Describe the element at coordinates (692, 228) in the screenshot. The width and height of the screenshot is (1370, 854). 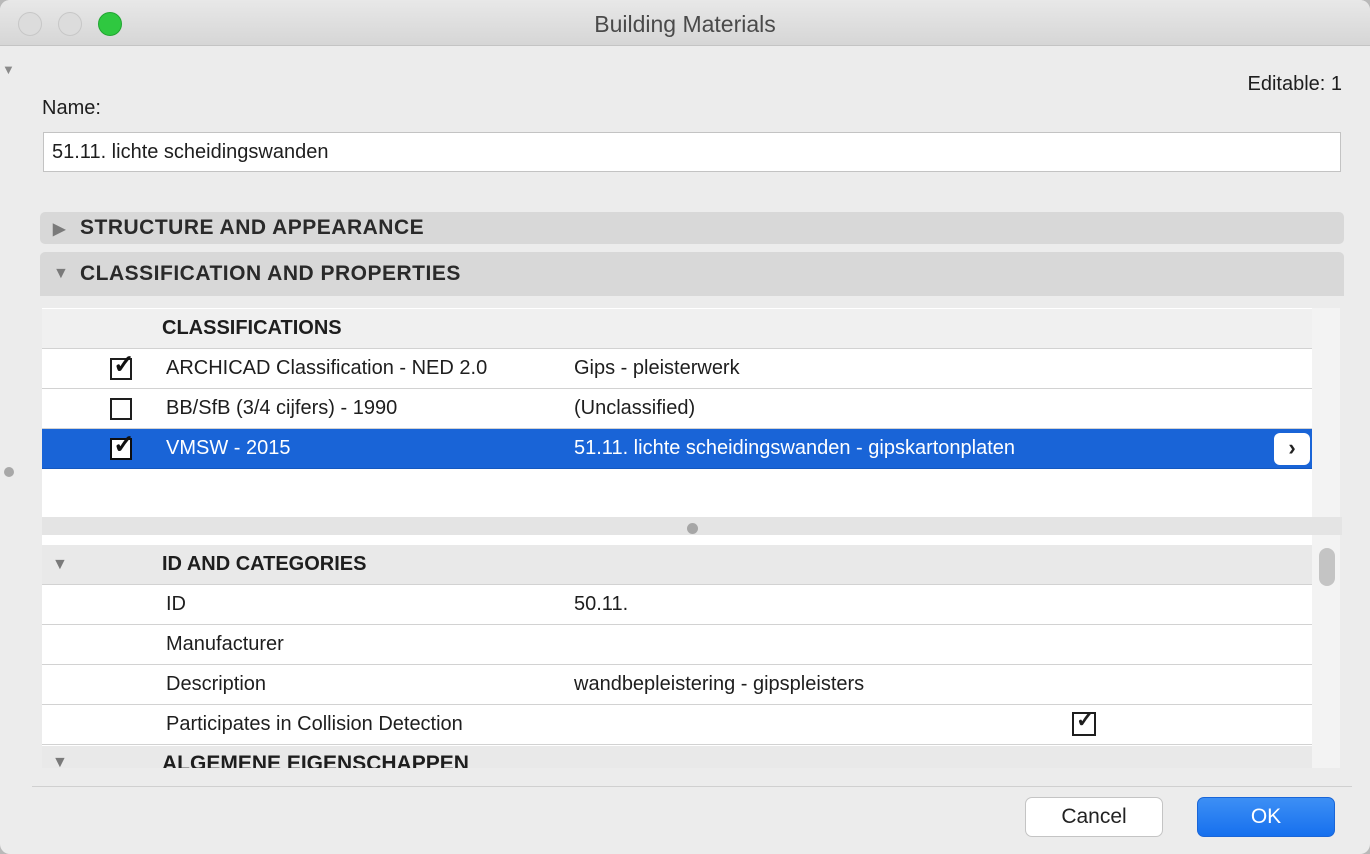
I see `section-structure-appearance: ▶ STRUCTURE AND APPEARANCE` at that location.